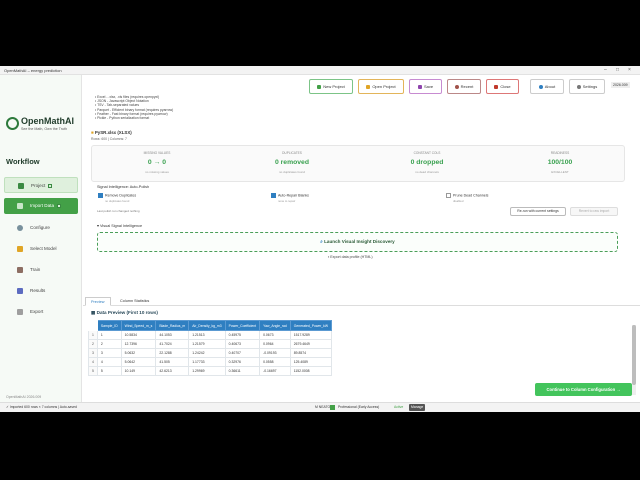  I want to click on button-label: Settings, so click(590, 86).